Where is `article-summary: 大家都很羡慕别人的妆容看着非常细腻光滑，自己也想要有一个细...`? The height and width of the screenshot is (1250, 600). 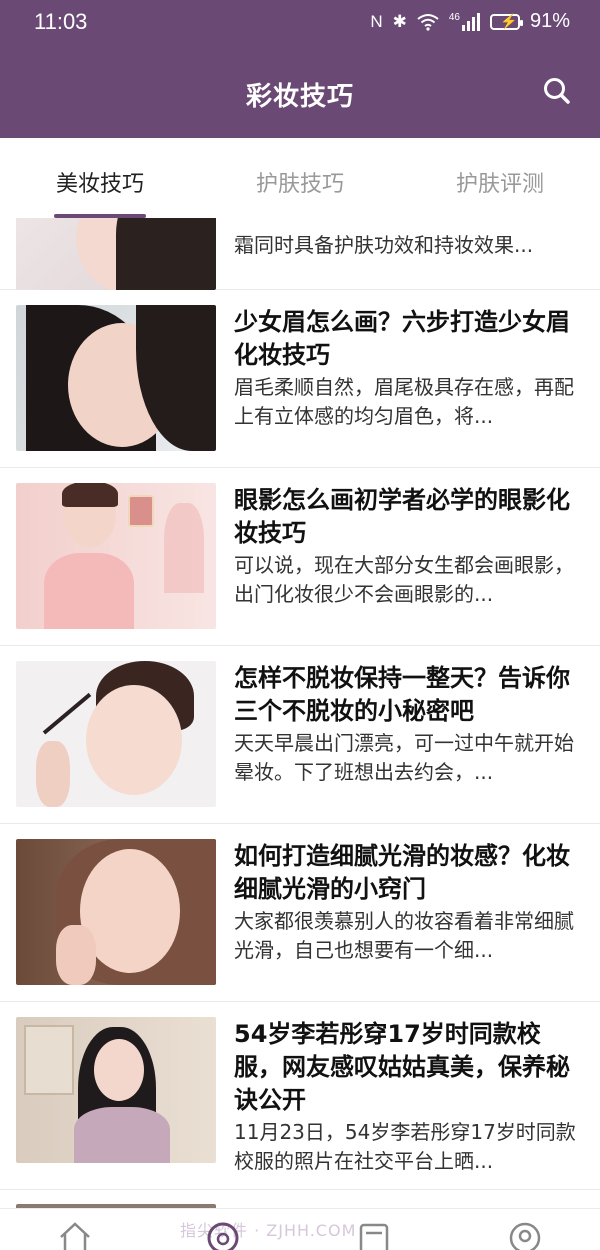
article-summary: 大家都很羡慕别人的妆容看着非常细腻光滑，自己也想要有一个细... is located at coordinates (404, 935).